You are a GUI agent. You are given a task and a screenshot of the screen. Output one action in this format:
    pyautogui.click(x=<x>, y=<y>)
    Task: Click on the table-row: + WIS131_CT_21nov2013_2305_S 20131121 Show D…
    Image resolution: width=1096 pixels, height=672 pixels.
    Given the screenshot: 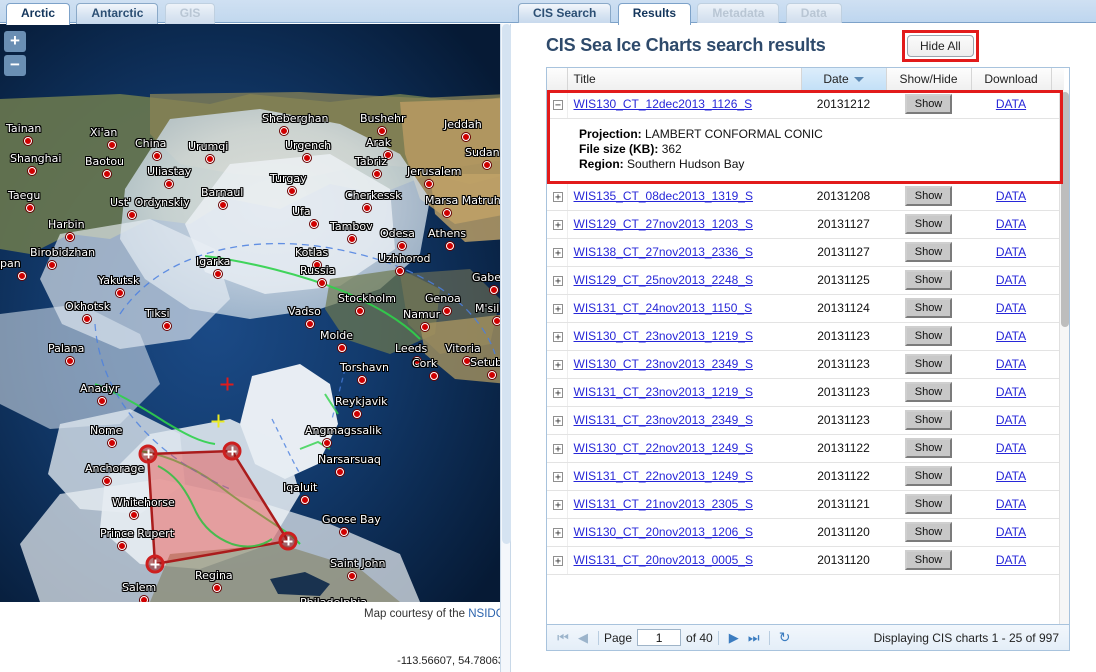 What is the action you would take?
    pyautogui.click(x=805, y=504)
    